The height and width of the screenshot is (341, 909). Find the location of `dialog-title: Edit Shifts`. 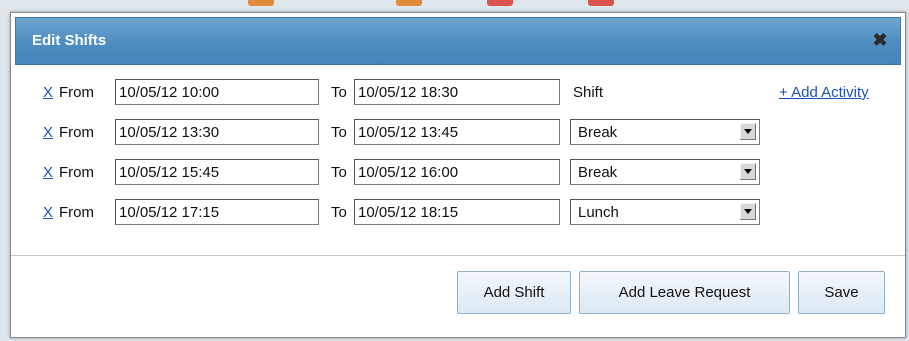

dialog-title: Edit Shifts is located at coordinates (69, 40).